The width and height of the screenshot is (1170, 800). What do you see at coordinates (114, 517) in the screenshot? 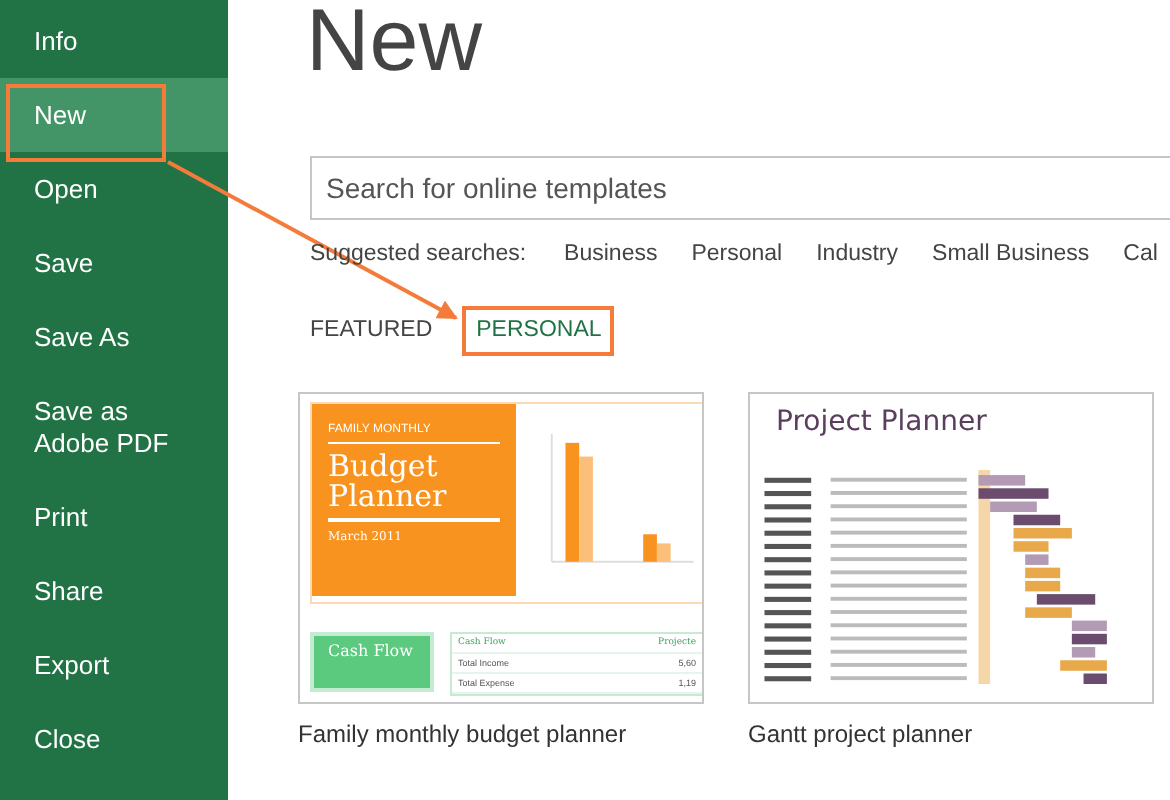
I see `sidebar-item: Print` at bounding box center [114, 517].